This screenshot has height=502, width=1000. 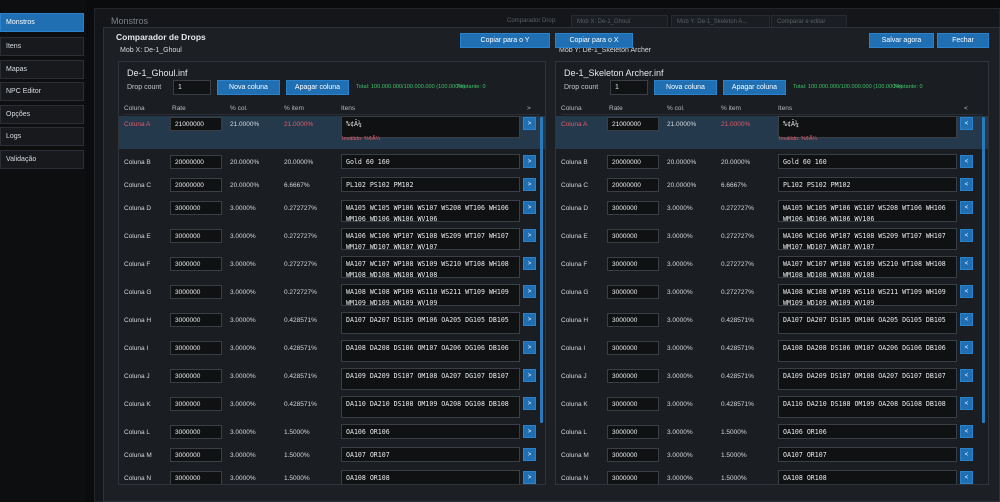 I want to click on sidebar-item-itens: Itens, so click(x=42, y=46).